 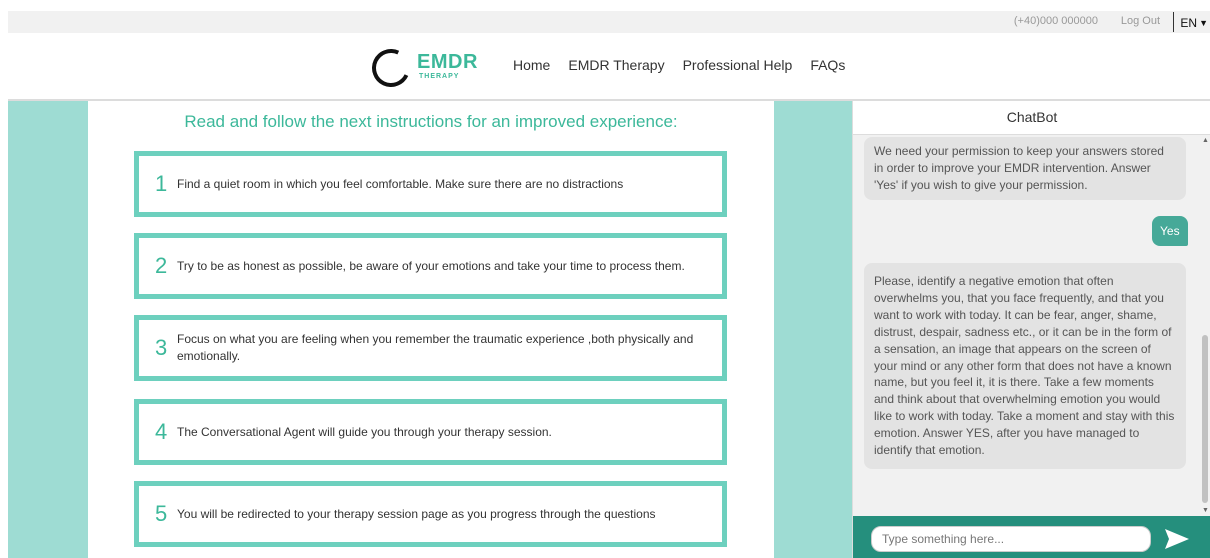 I want to click on nav-professional-help: Professional Help, so click(x=738, y=65).